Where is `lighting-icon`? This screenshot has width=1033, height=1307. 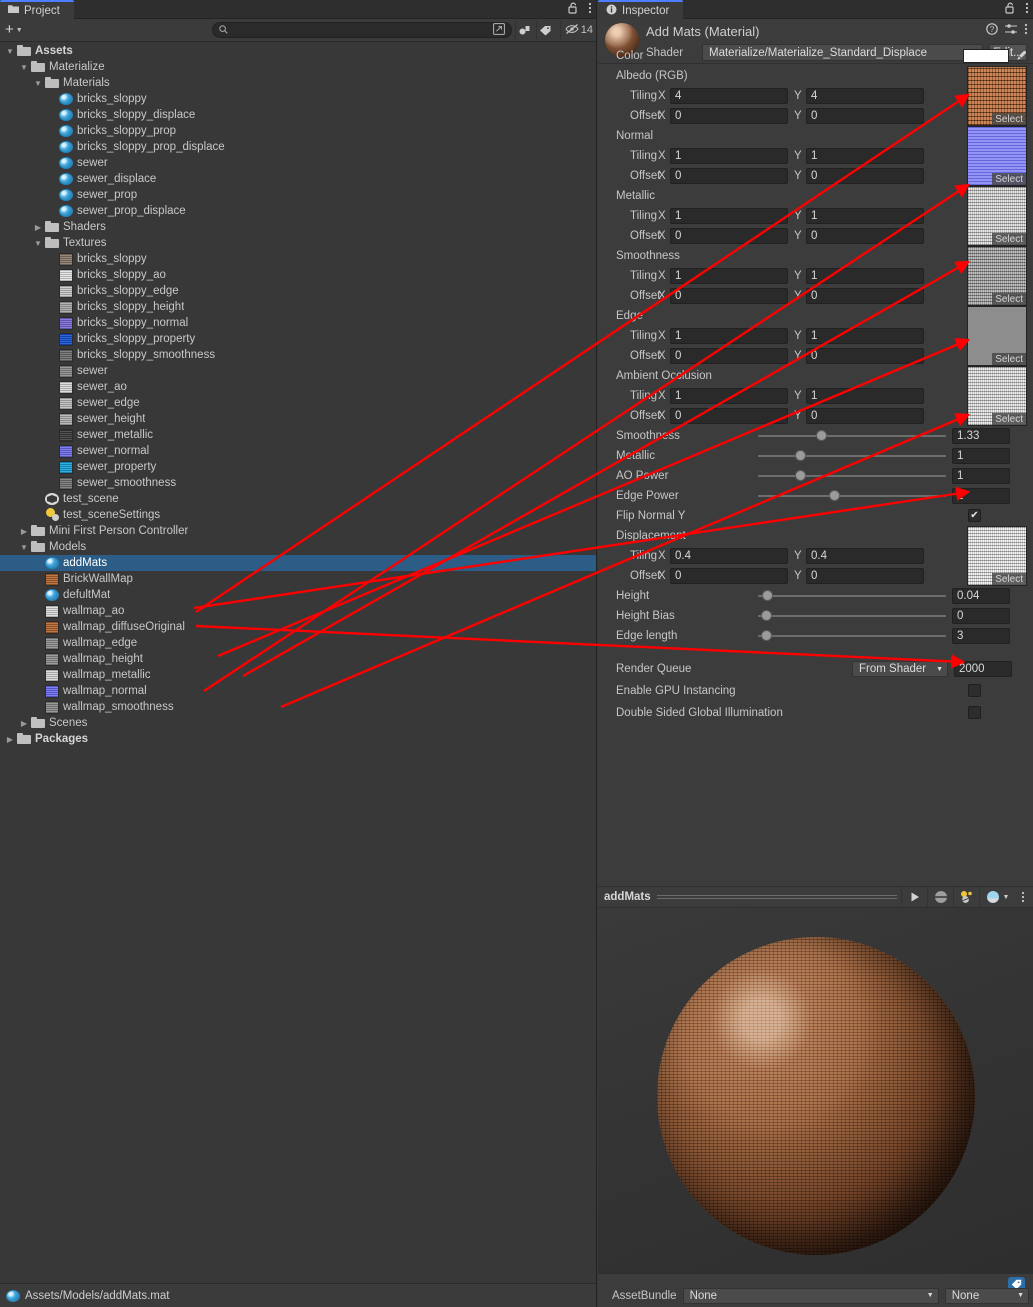
lighting-icon is located at coordinates (966, 897).